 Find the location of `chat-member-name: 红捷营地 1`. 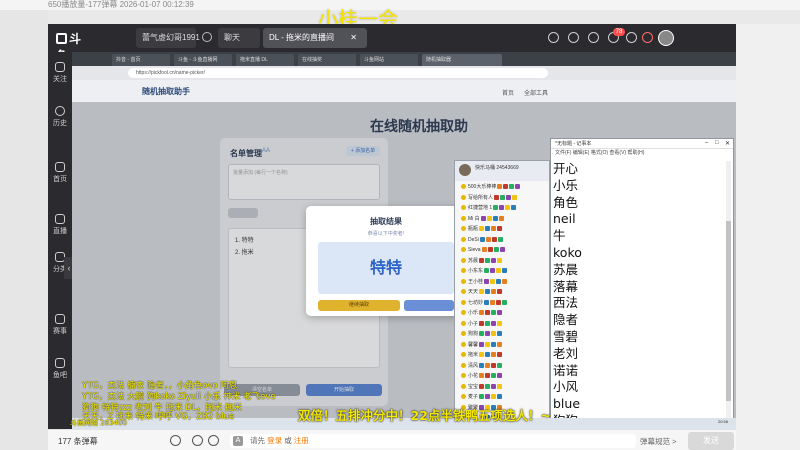

chat-member-name: 红捷营地 1 is located at coordinates (480, 208).